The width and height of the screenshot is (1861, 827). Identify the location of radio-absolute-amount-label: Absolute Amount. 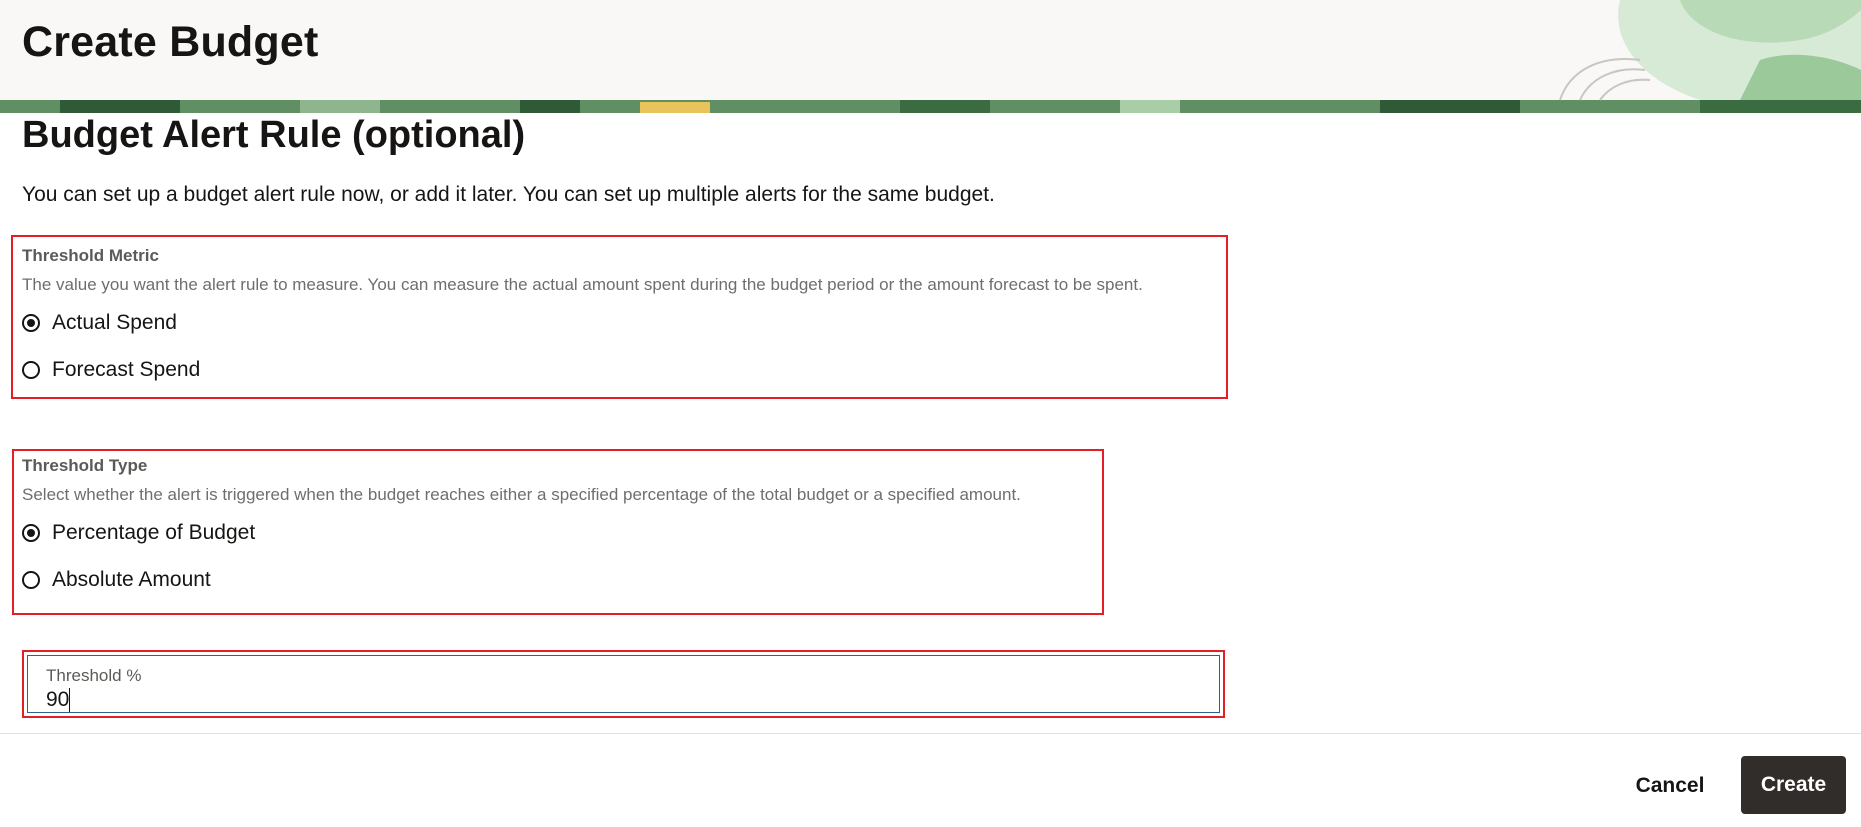
(131, 580).